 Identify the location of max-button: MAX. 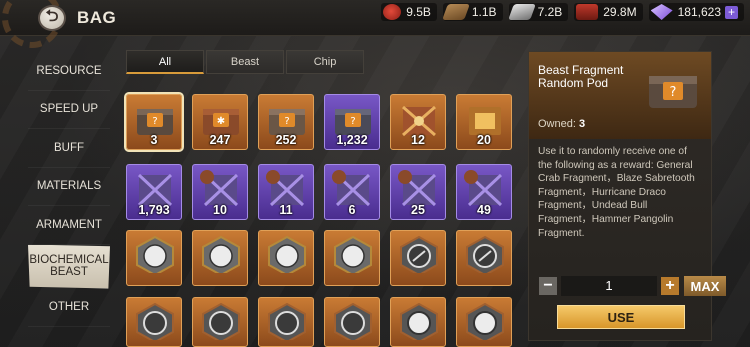
(705, 286).